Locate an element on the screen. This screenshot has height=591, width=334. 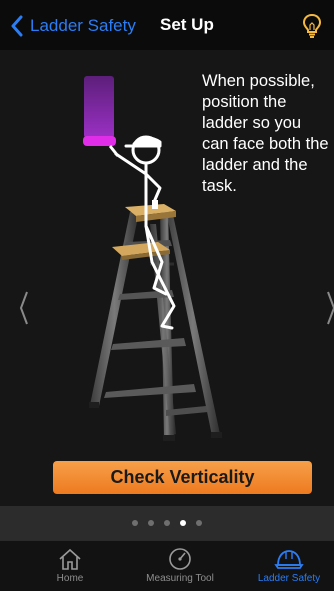
paint-roller is located at coordinates (101, 116).